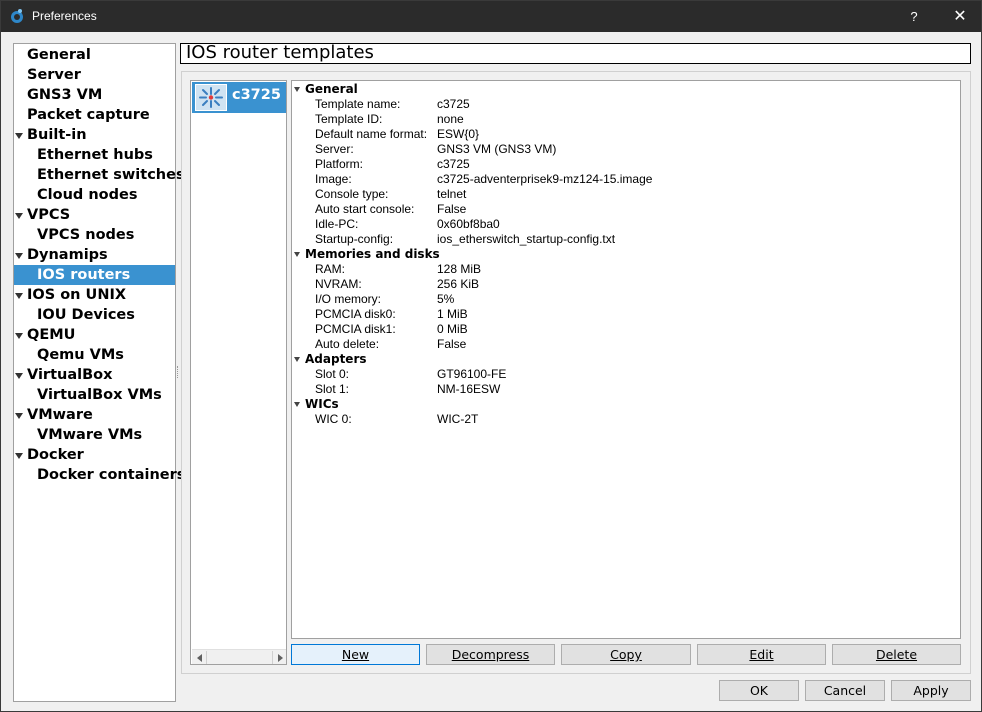 Image resolution: width=982 pixels, height=712 pixels. What do you see at coordinates (280, 52) in the screenshot?
I see `page-title: IOS router templates` at bounding box center [280, 52].